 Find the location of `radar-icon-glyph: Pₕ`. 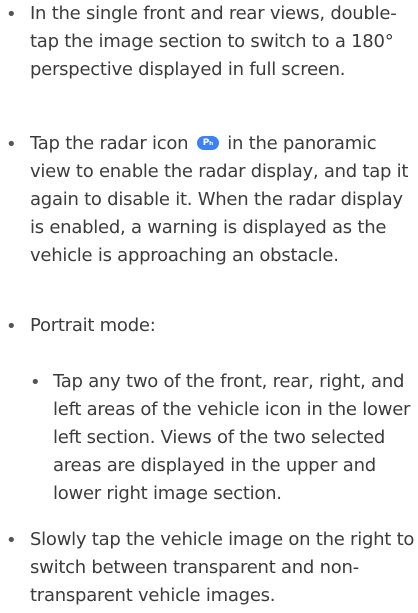

radar-icon-glyph: Pₕ is located at coordinates (207, 143).